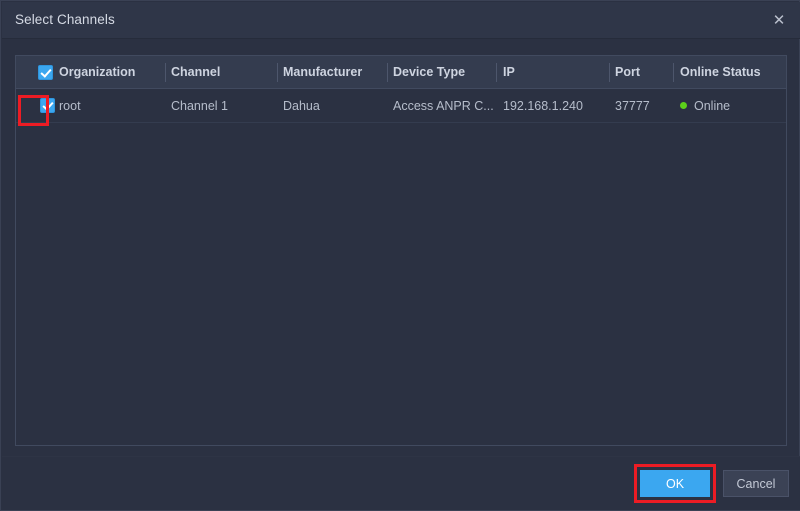  I want to click on cell-organization: root, so click(70, 105).